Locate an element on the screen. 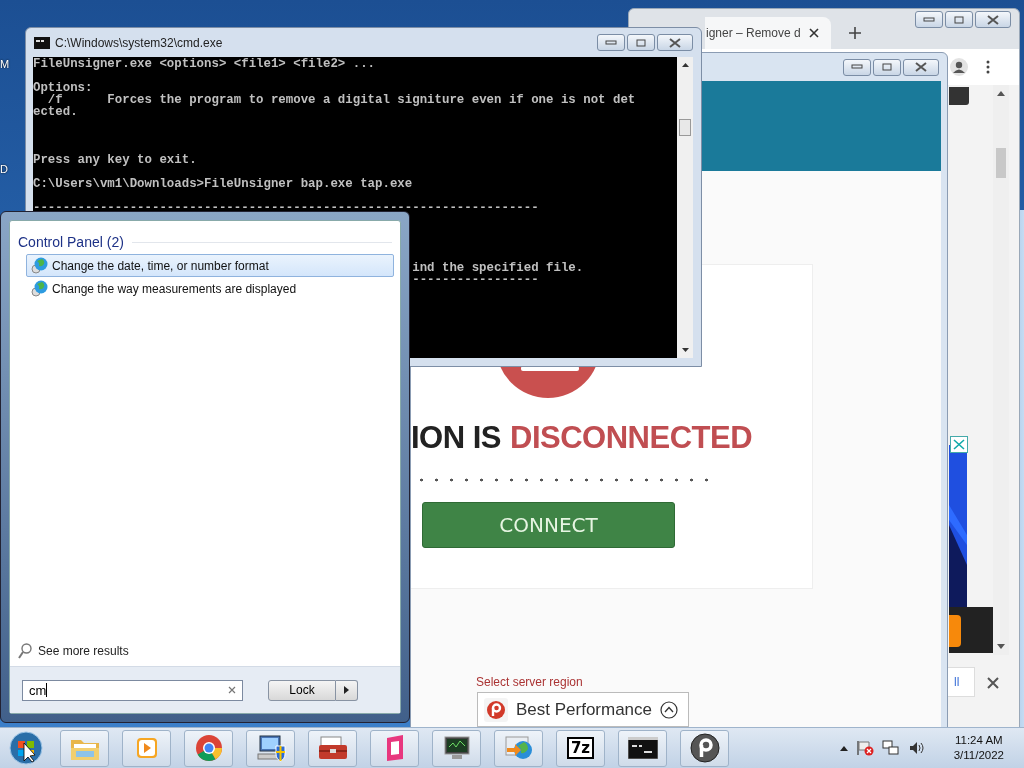  globe-arrow-icon is located at coordinates (518, 748).